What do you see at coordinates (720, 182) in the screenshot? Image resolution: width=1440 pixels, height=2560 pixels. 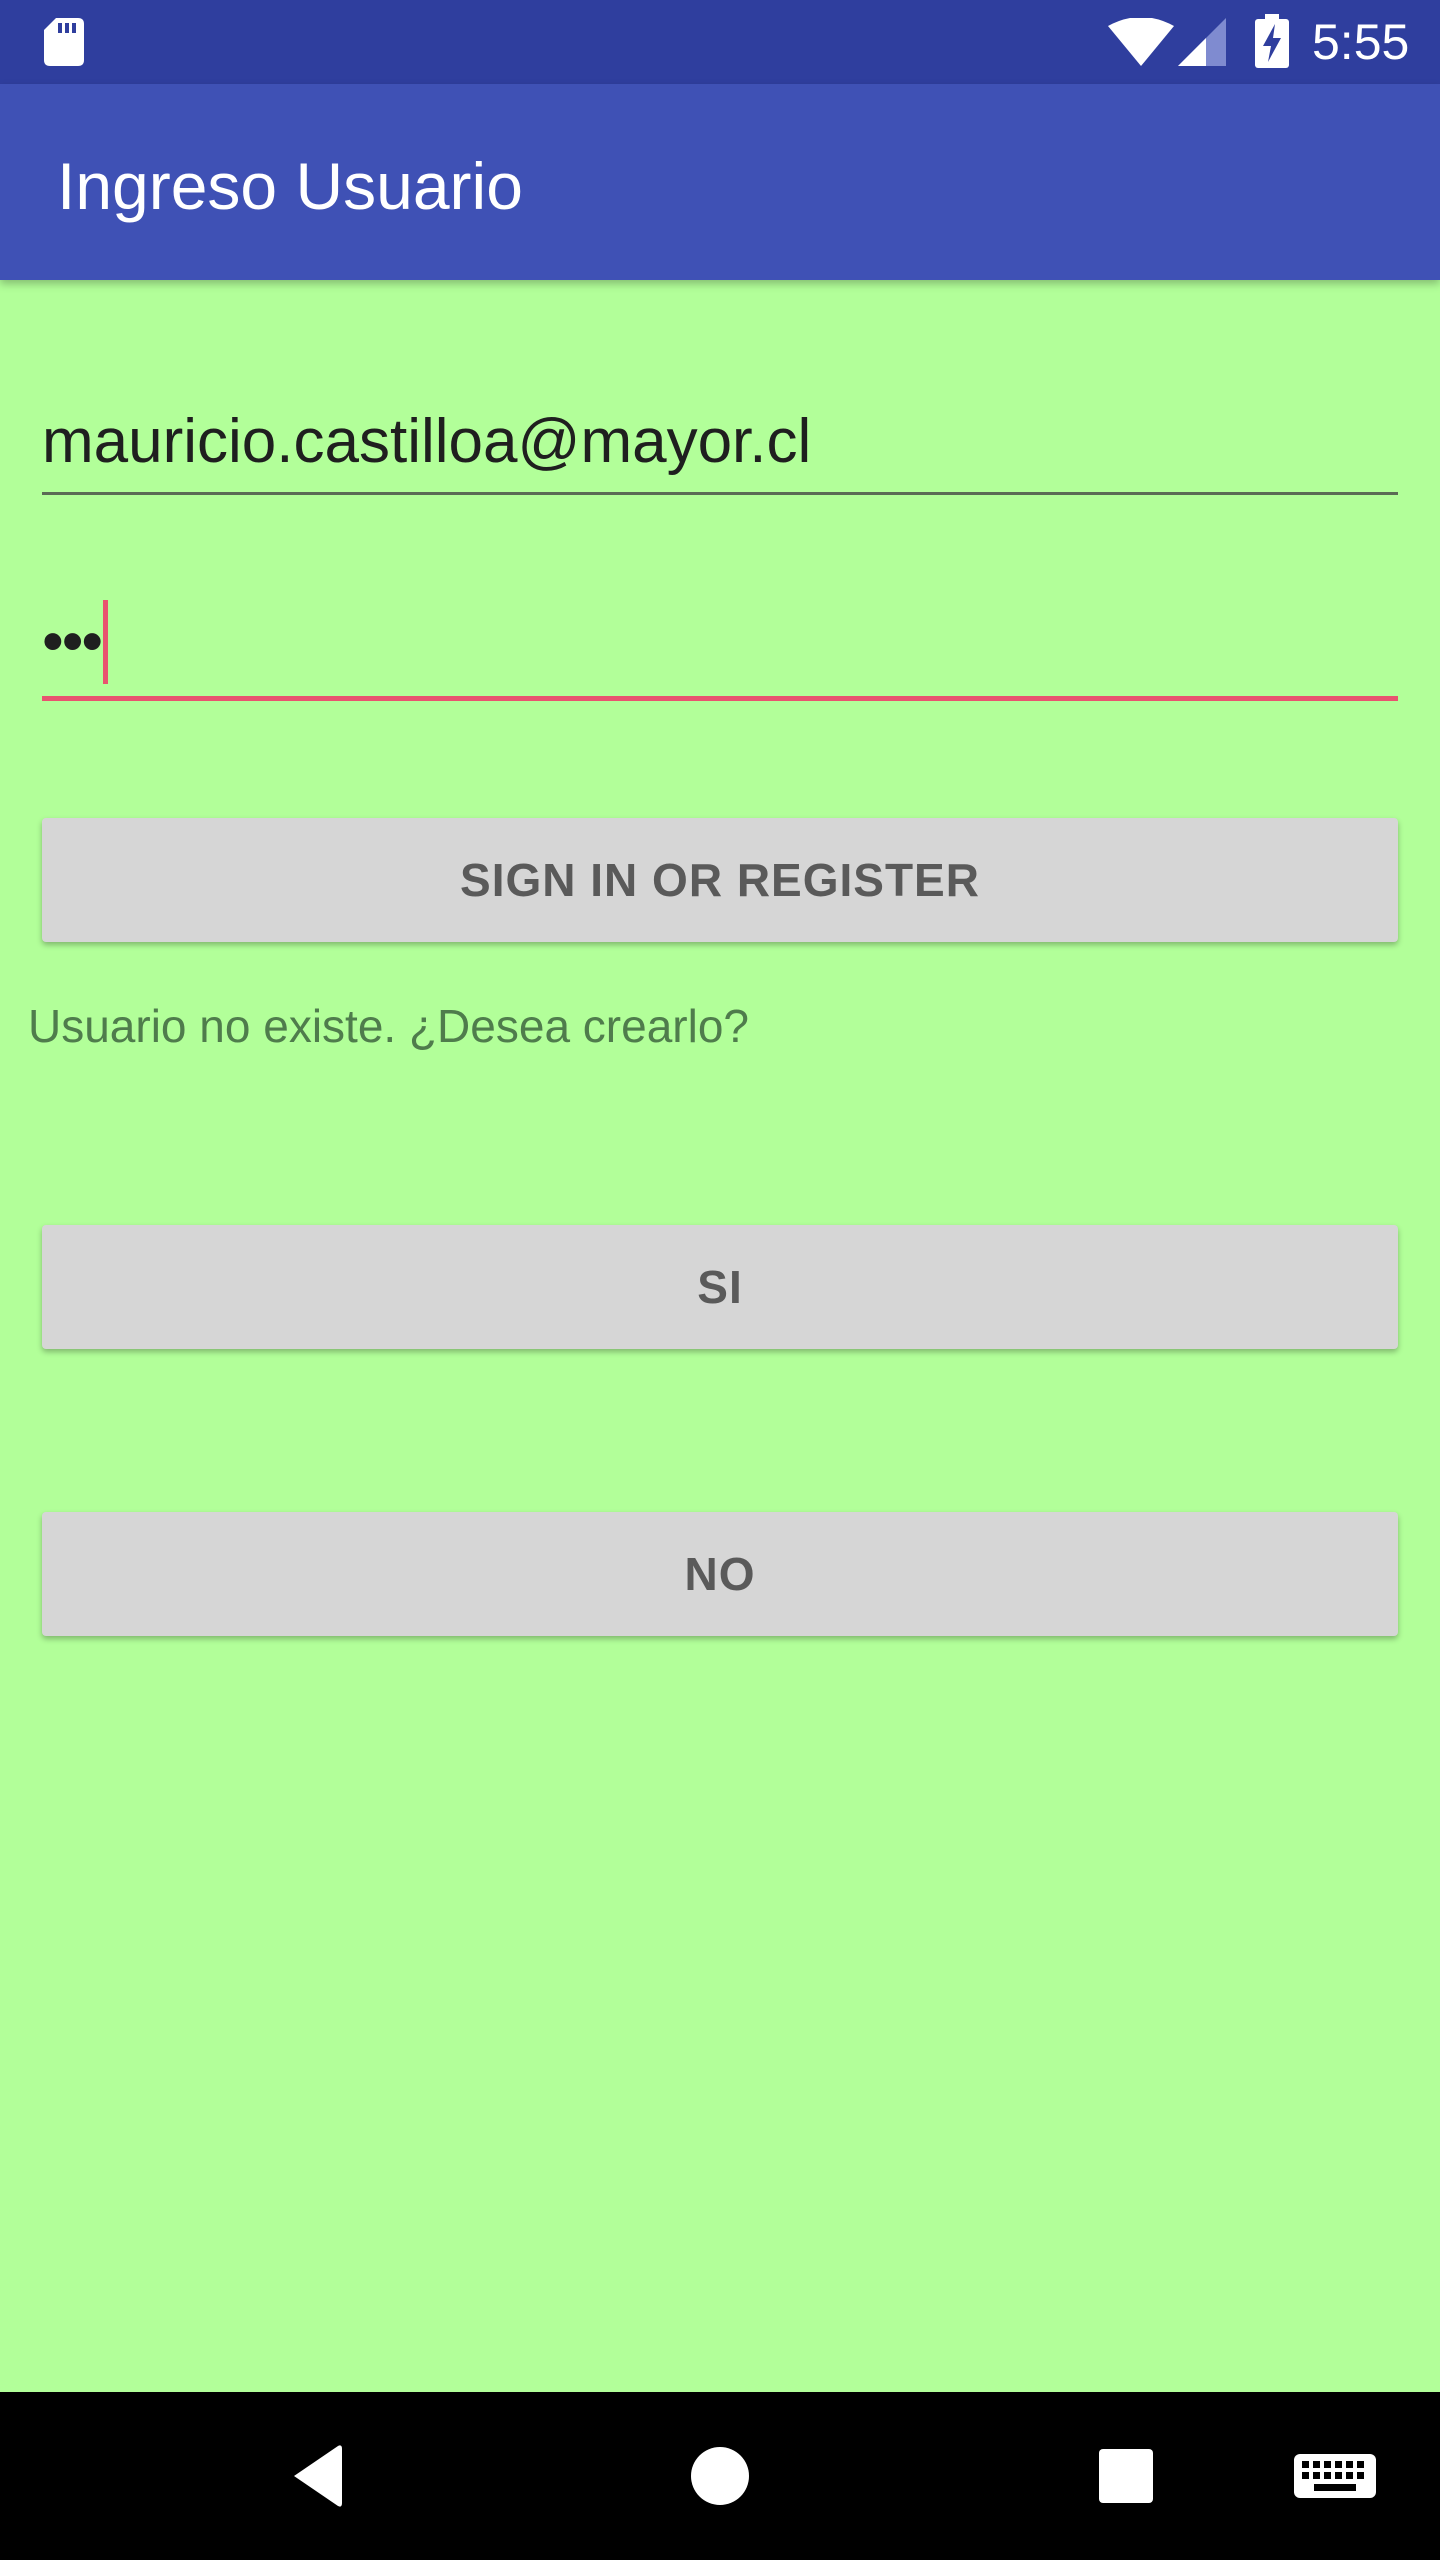 I see `app-bar: Ingreso Usuario` at bounding box center [720, 182].